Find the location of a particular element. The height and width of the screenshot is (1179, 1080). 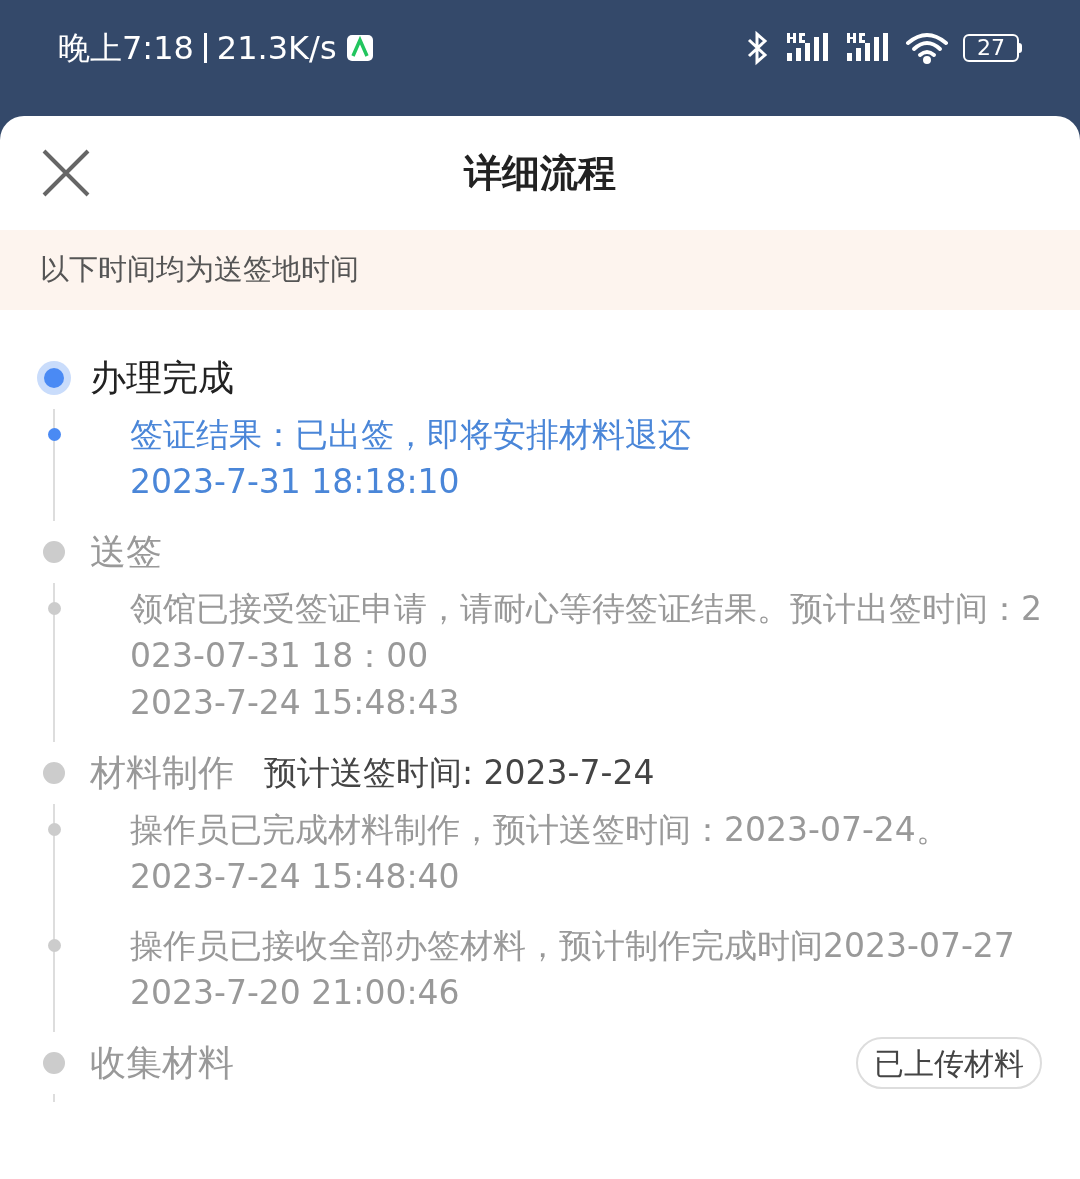

event-time: 2023-7-20 21:00:46 is located at coordinates (295, 993).